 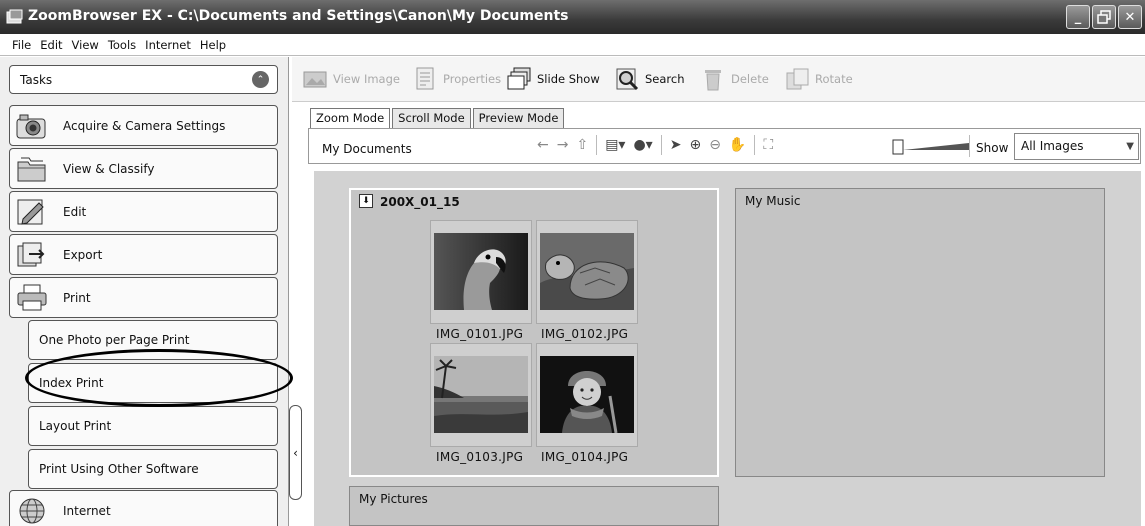 What do you see at coordinates (143, 79) in the screenshot?
I see `tasks-header: Tasks ⌃` at bounding box center [143, 79].